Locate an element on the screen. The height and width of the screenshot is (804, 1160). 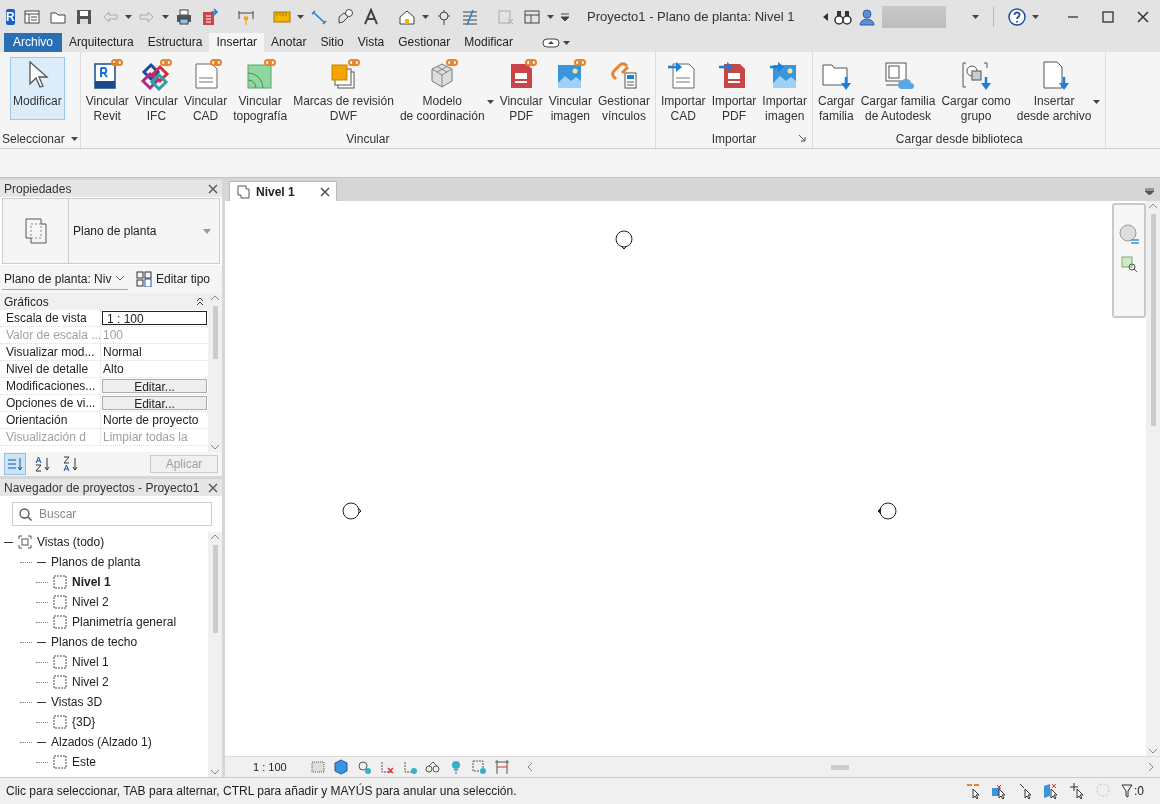
panel-menu-button is located at coordinates (74, 138).